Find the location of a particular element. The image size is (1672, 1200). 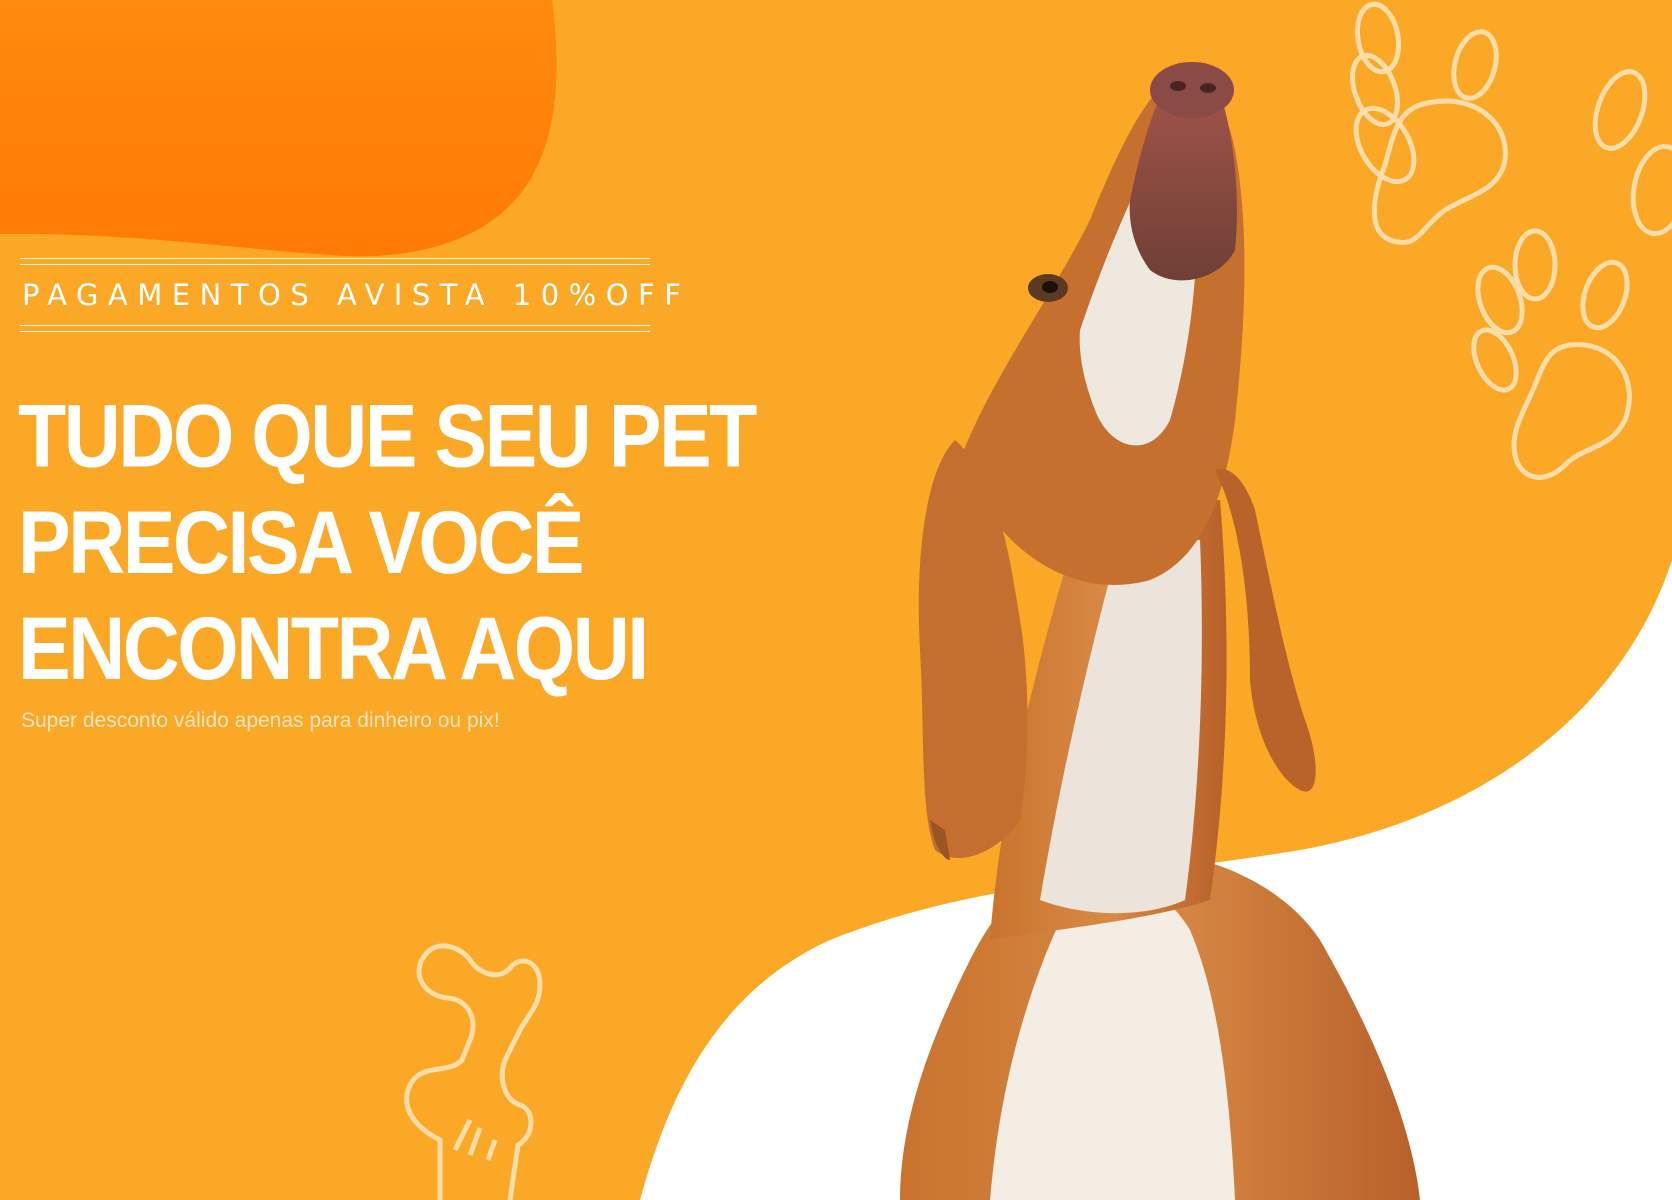

orange-blob-shape is located at coordinates (278, 128).